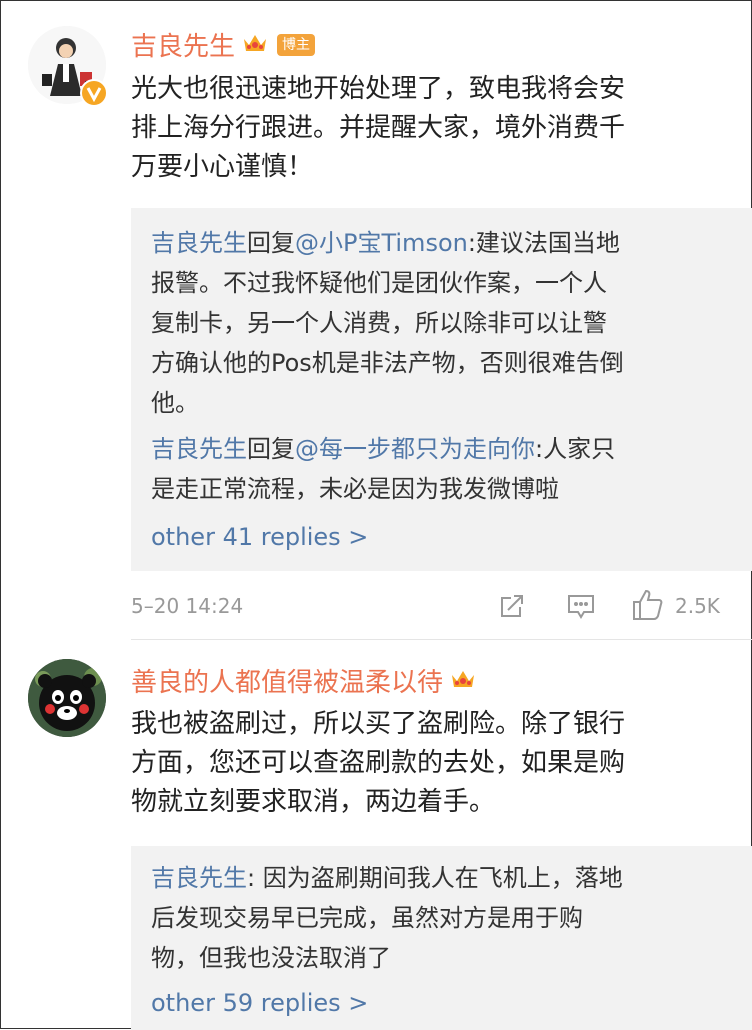 The width and height of the screenshot is (752, 1030). Describe the element at coordinates (187, 606) in the screenshot. I see `comment-time: 5–20 14:24` at that location.